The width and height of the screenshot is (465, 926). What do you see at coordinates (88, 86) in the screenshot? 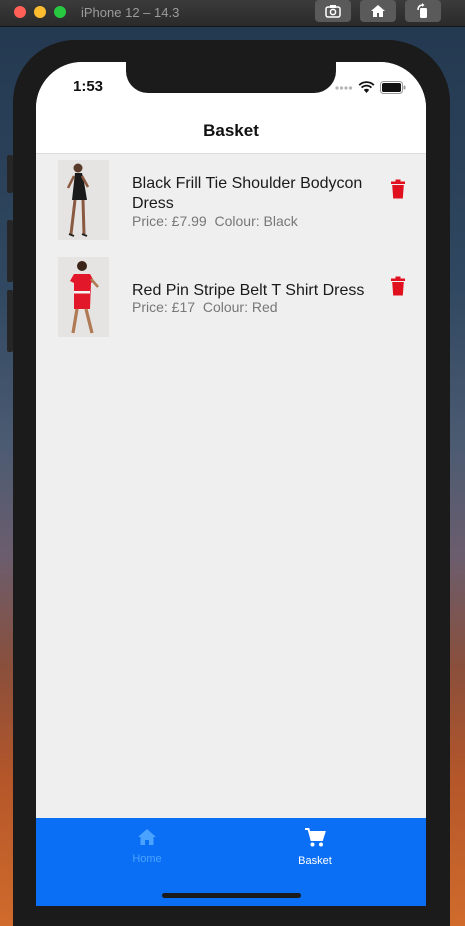
I see `status-time: 1:53` at bounding box center [88, 86].